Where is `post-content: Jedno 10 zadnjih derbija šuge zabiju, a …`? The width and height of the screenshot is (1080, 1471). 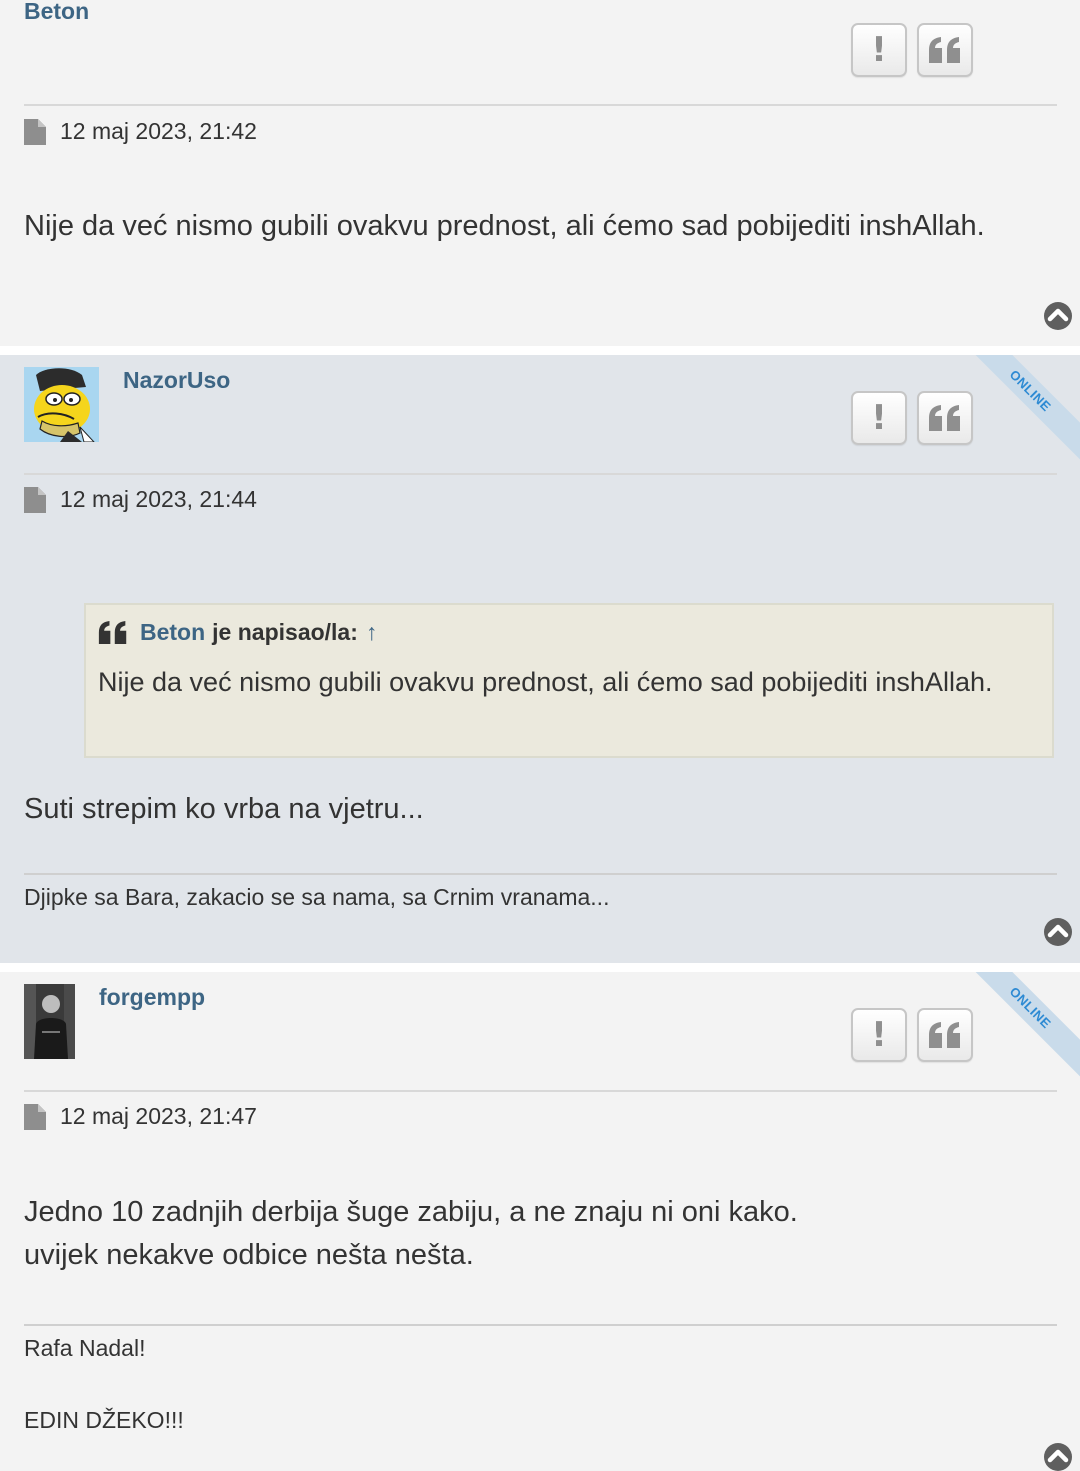 post-content: Jedno 10 zadnjih derbija šuge zabiju, a … is located at coordinates (411, 1234).